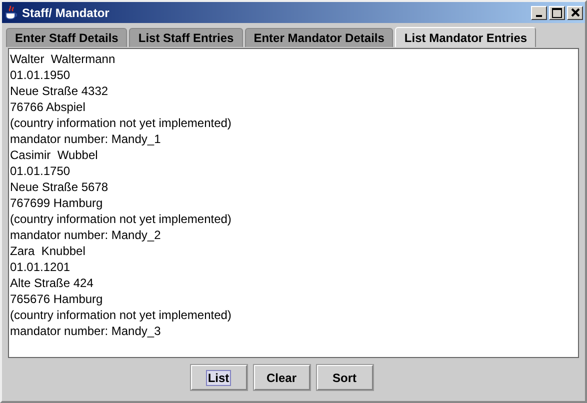  I want to click on focus-outline: Sort, so click(345, 378).